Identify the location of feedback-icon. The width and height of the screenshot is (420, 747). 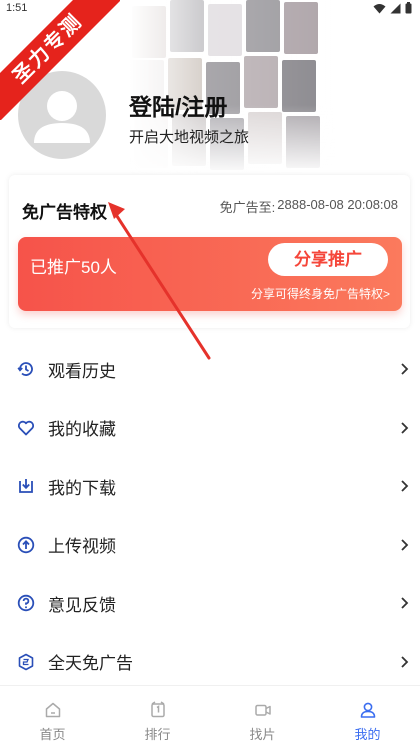
(26, 603).